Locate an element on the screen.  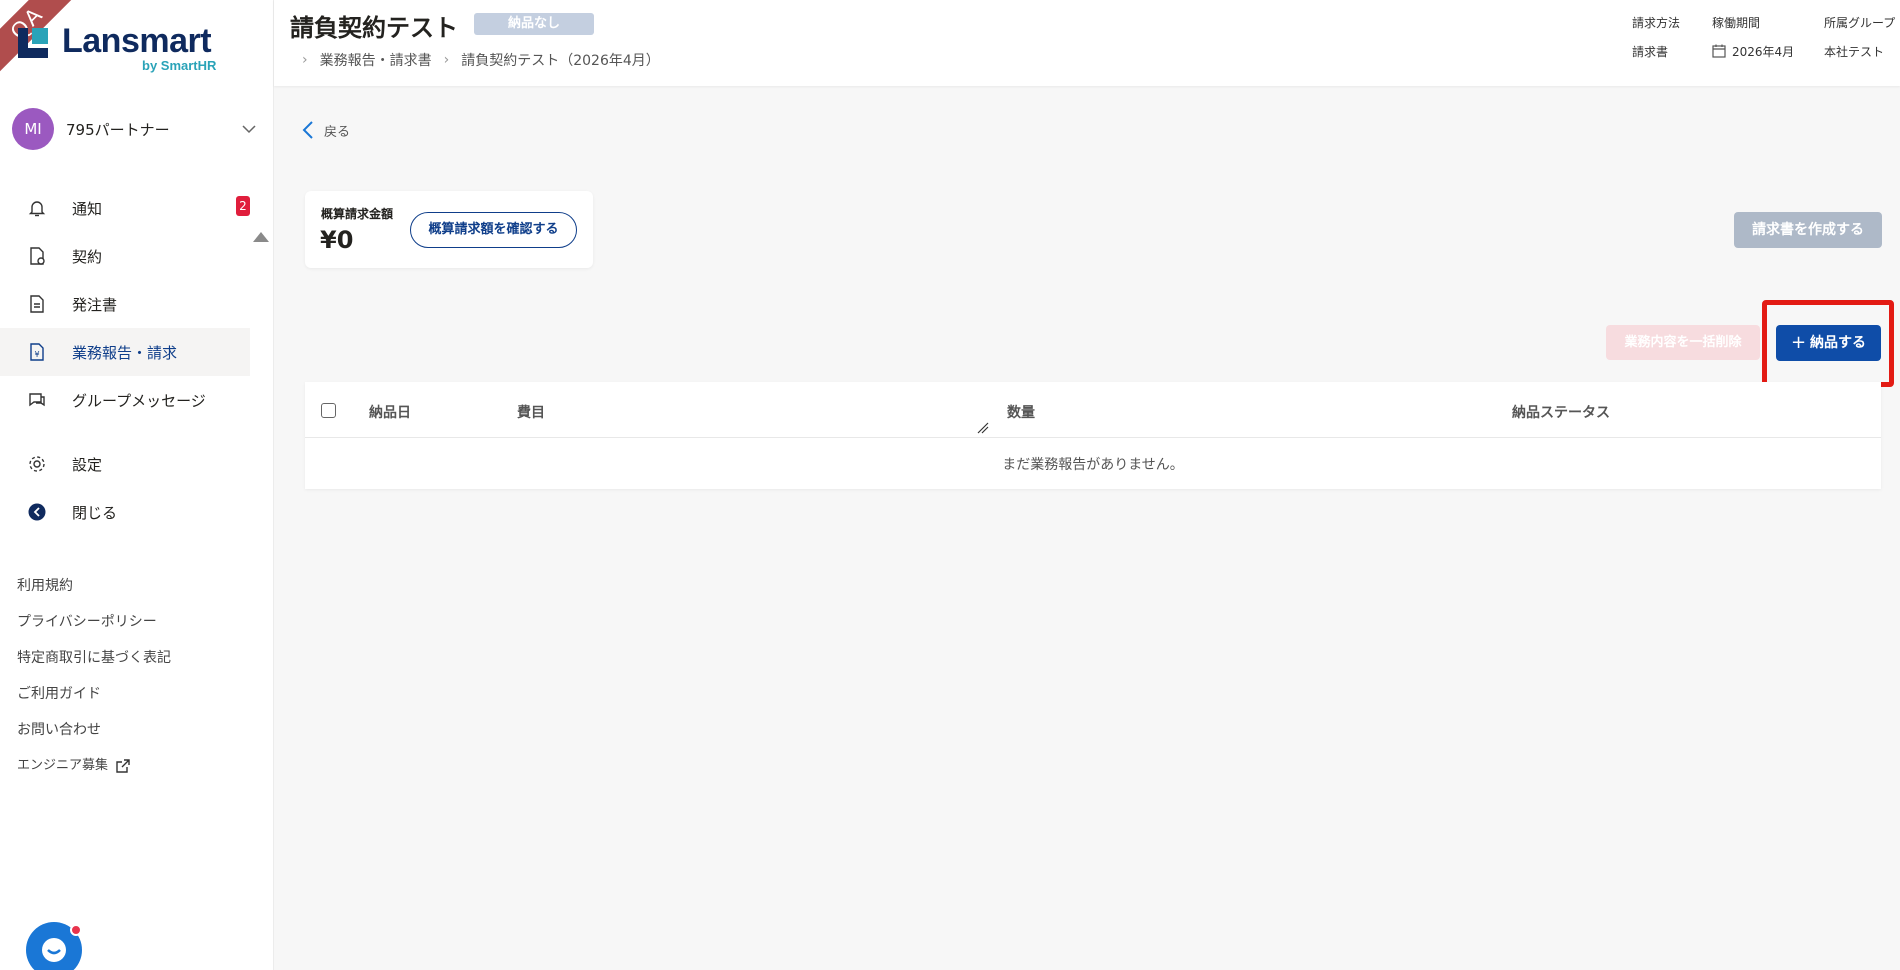
careers-link: エンジニア募集 is located at coordinates (94, 766).